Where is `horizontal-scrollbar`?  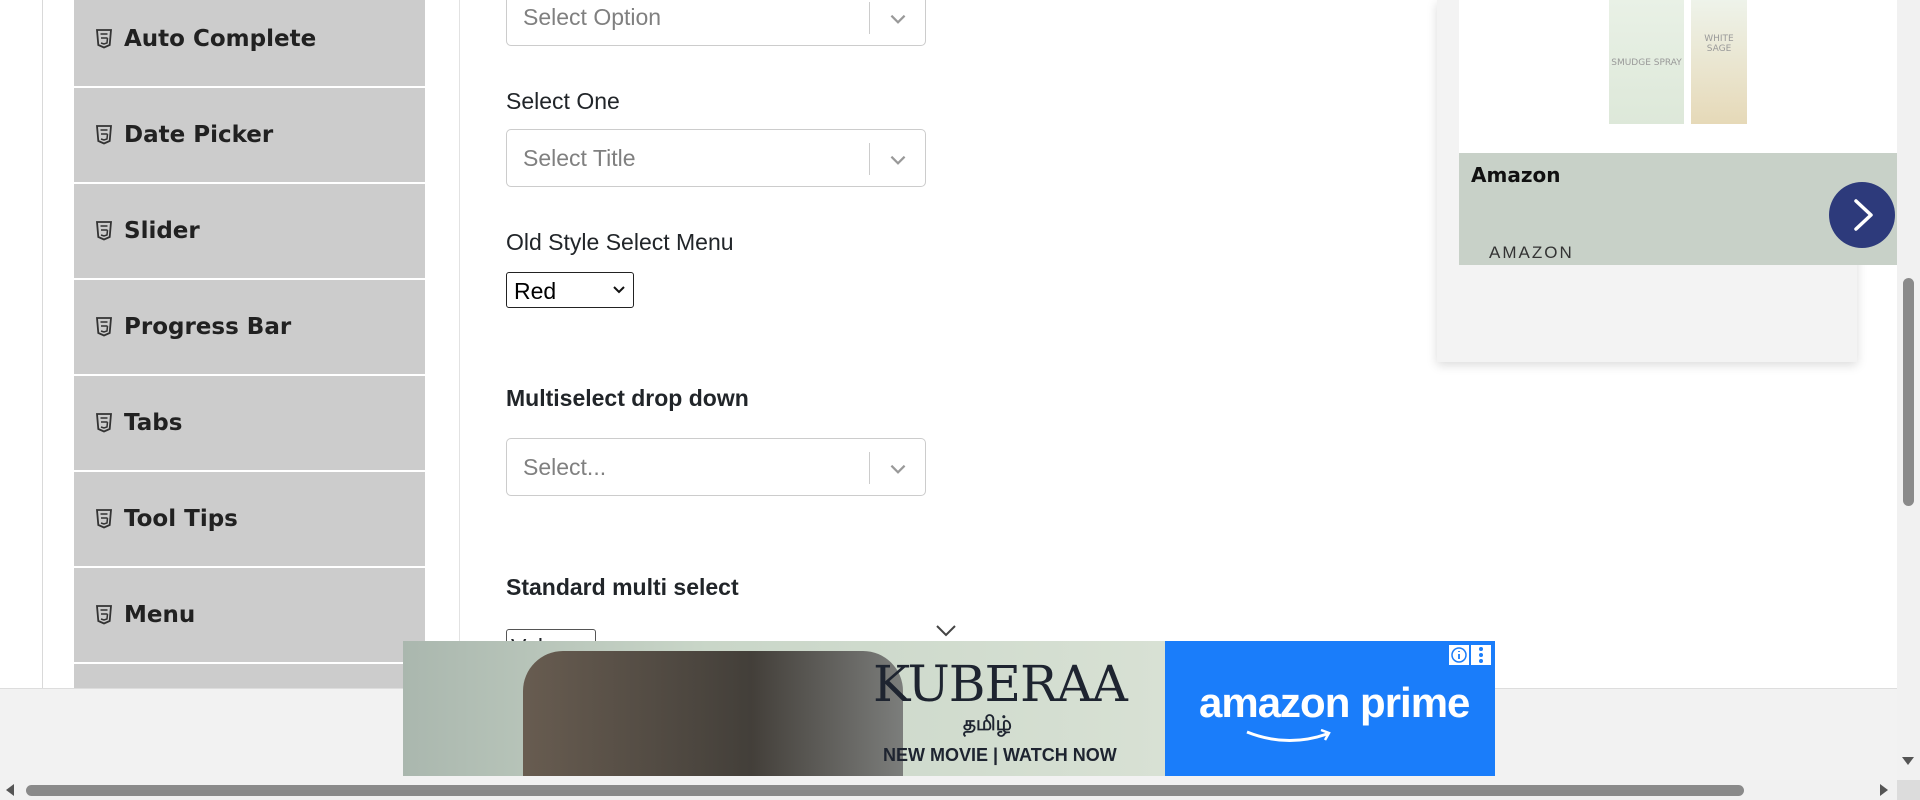
horizontal-scrollbar is located at coordinates (960, 790).